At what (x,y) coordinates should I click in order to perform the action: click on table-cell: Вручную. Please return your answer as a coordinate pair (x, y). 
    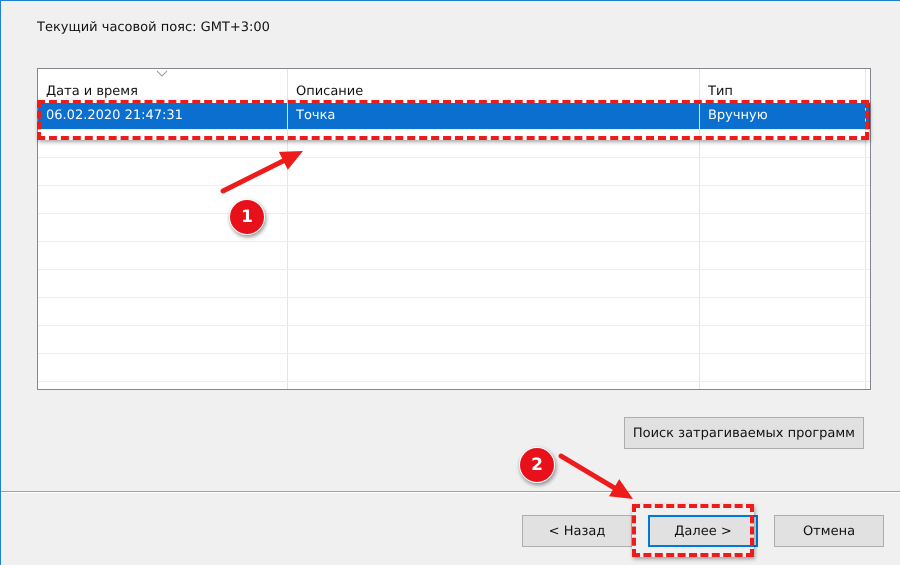
    Looking at the image, I should click on (783, 116).